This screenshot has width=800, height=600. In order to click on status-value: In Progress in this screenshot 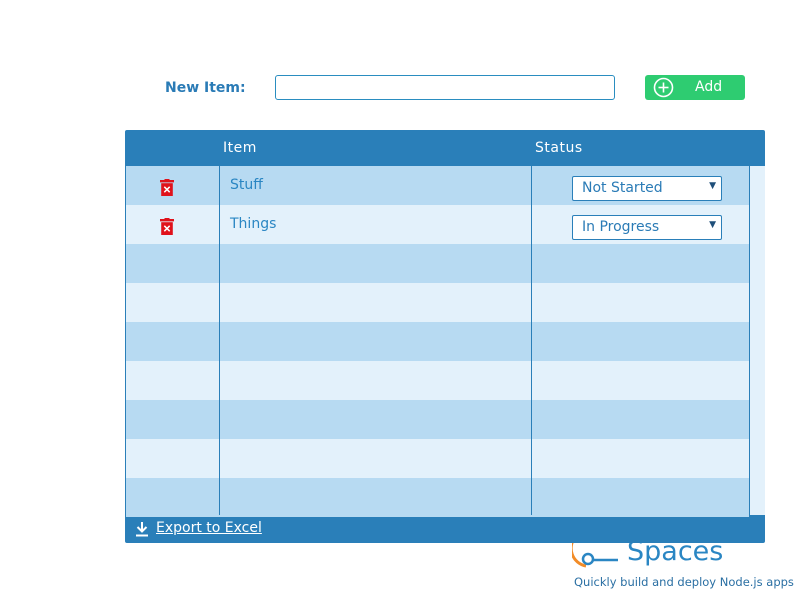, I will do `click(621, 227)`.